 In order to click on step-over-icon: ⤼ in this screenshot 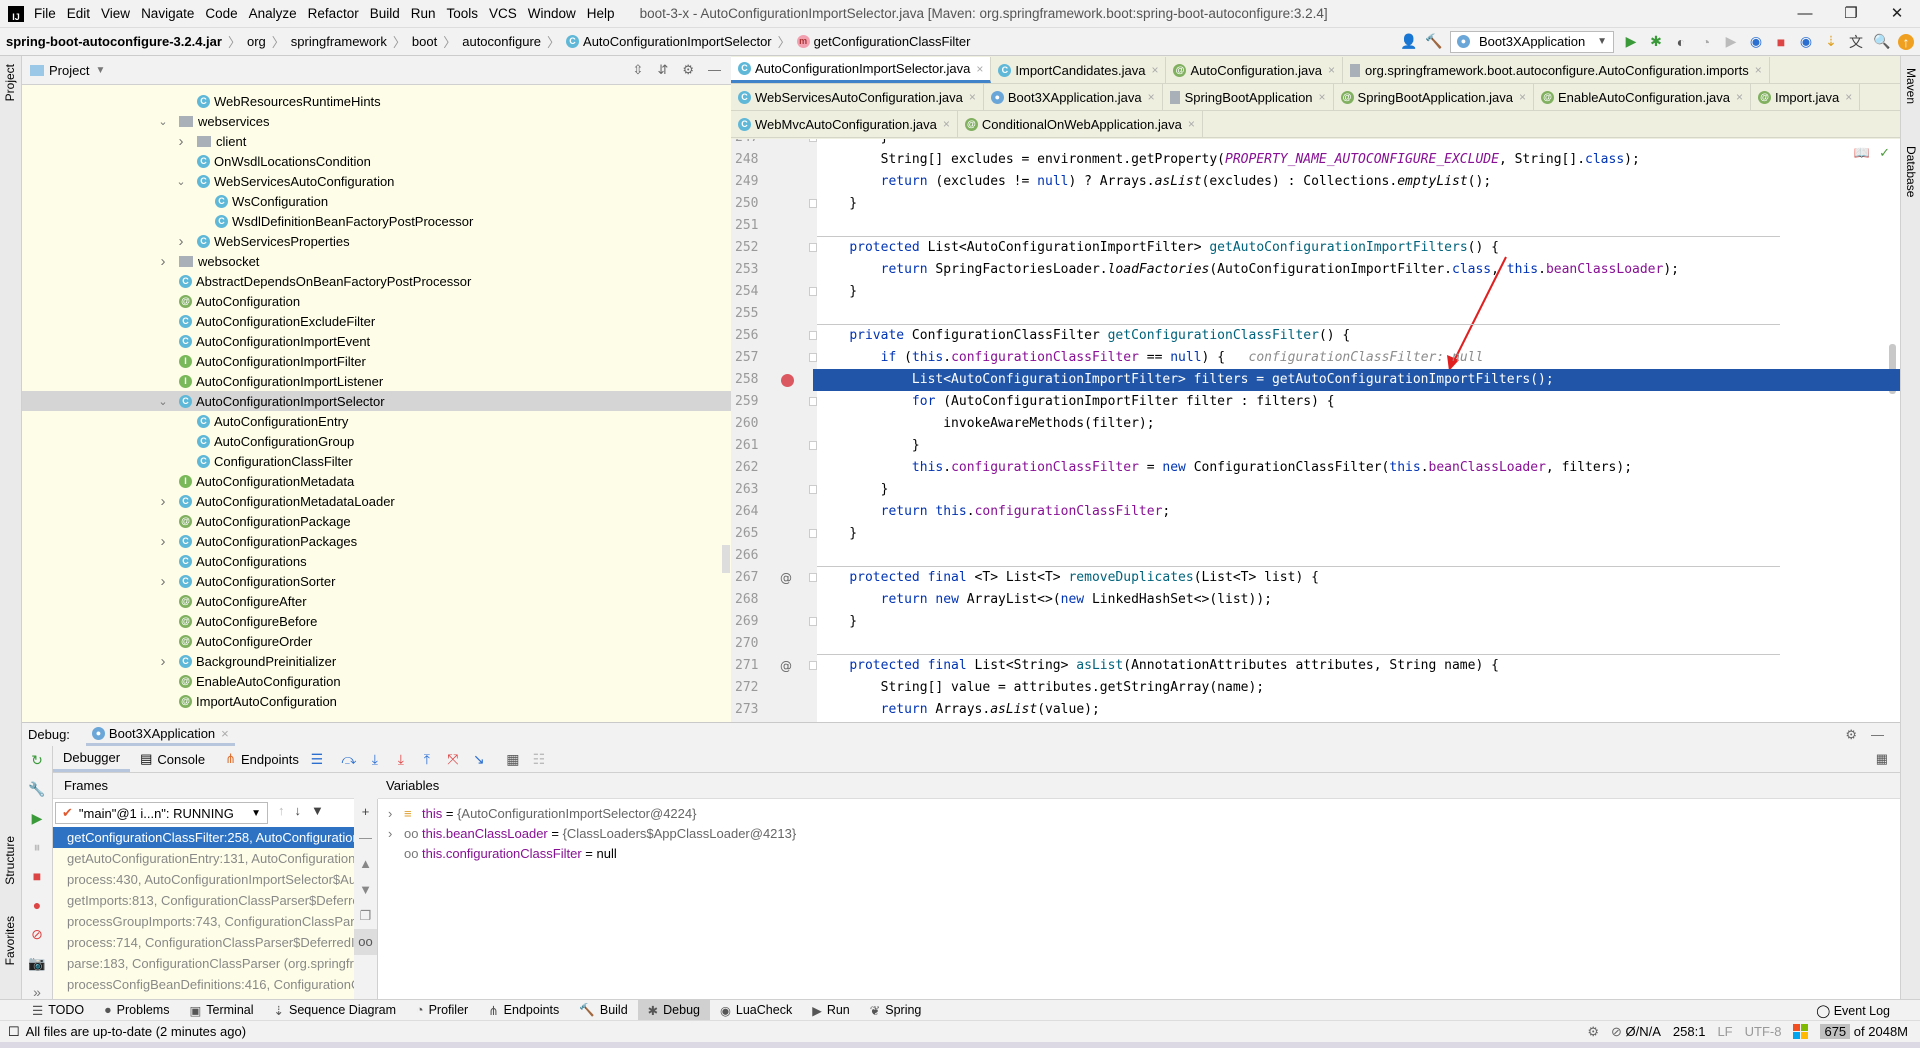, I will do `click(349, 759)`.